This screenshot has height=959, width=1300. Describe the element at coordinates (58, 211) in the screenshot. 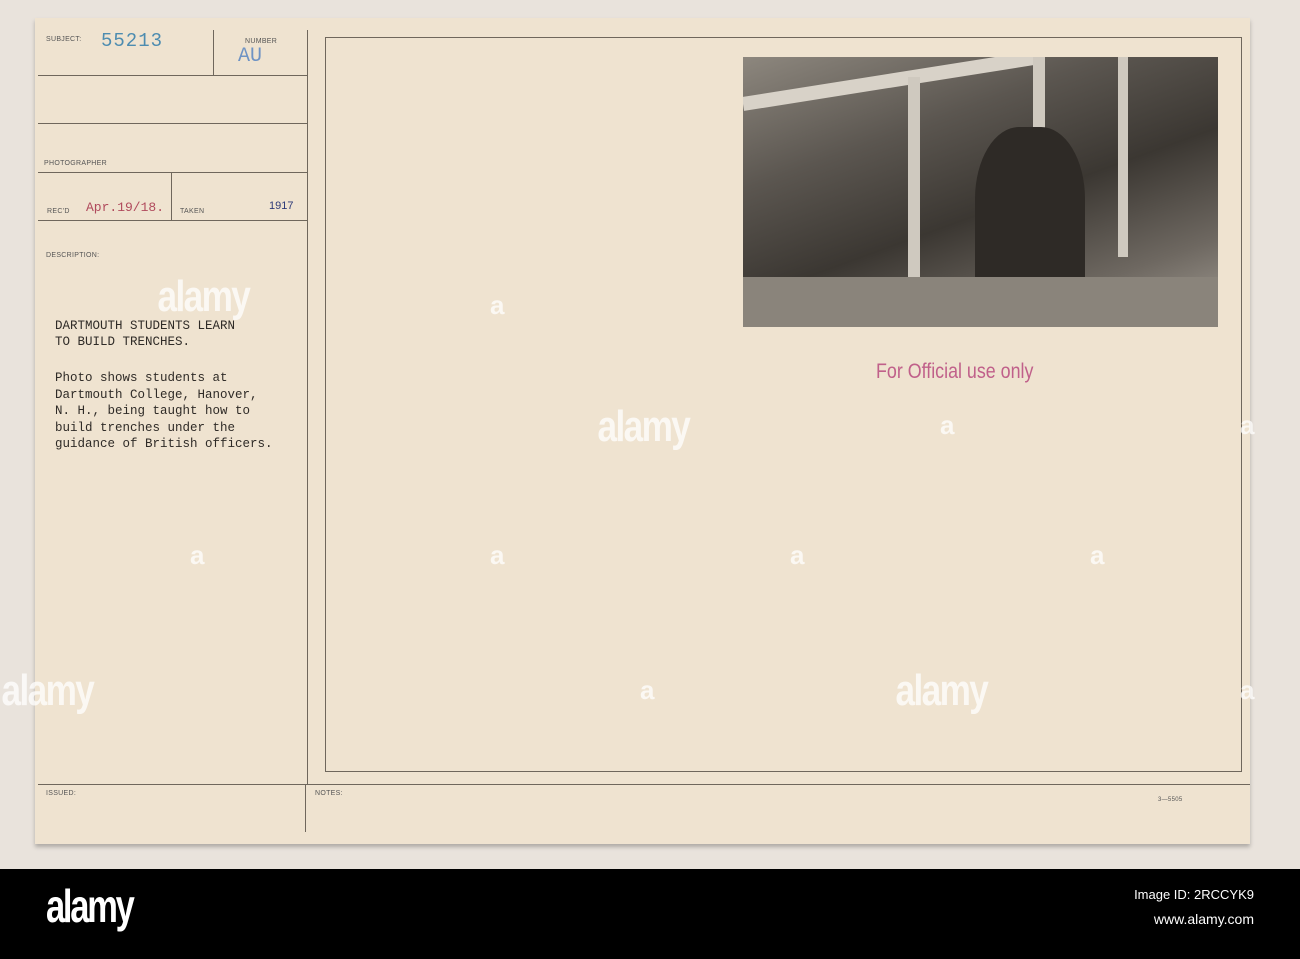

I see `recd-label: REC'D` at that location.